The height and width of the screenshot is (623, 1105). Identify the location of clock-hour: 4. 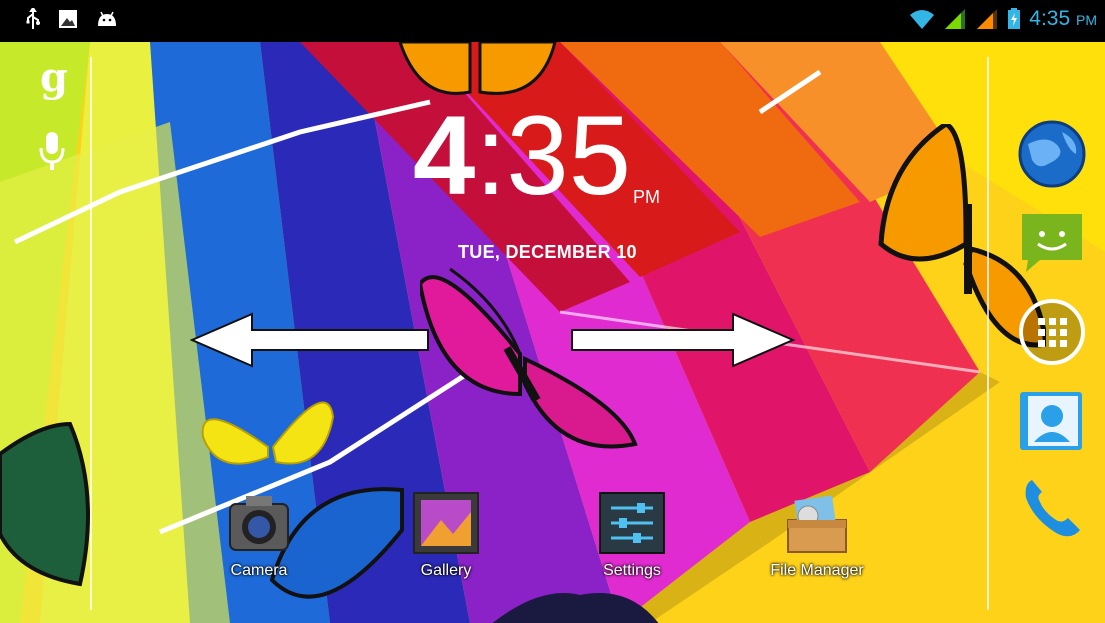
(444, 155).